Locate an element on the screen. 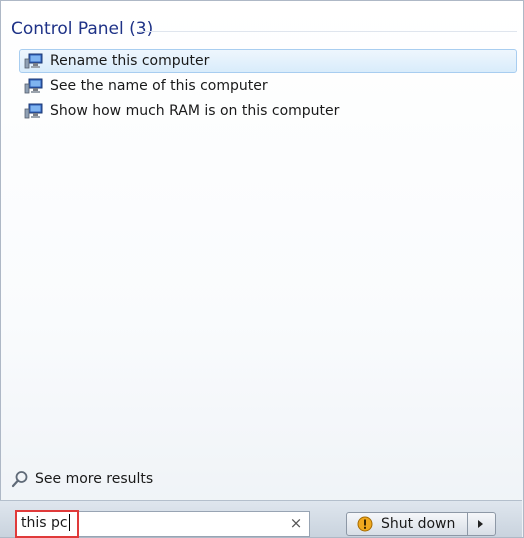 The width and height of the screenshot is (524, 538). magnifier-icon is located at coordinates (19, 479).